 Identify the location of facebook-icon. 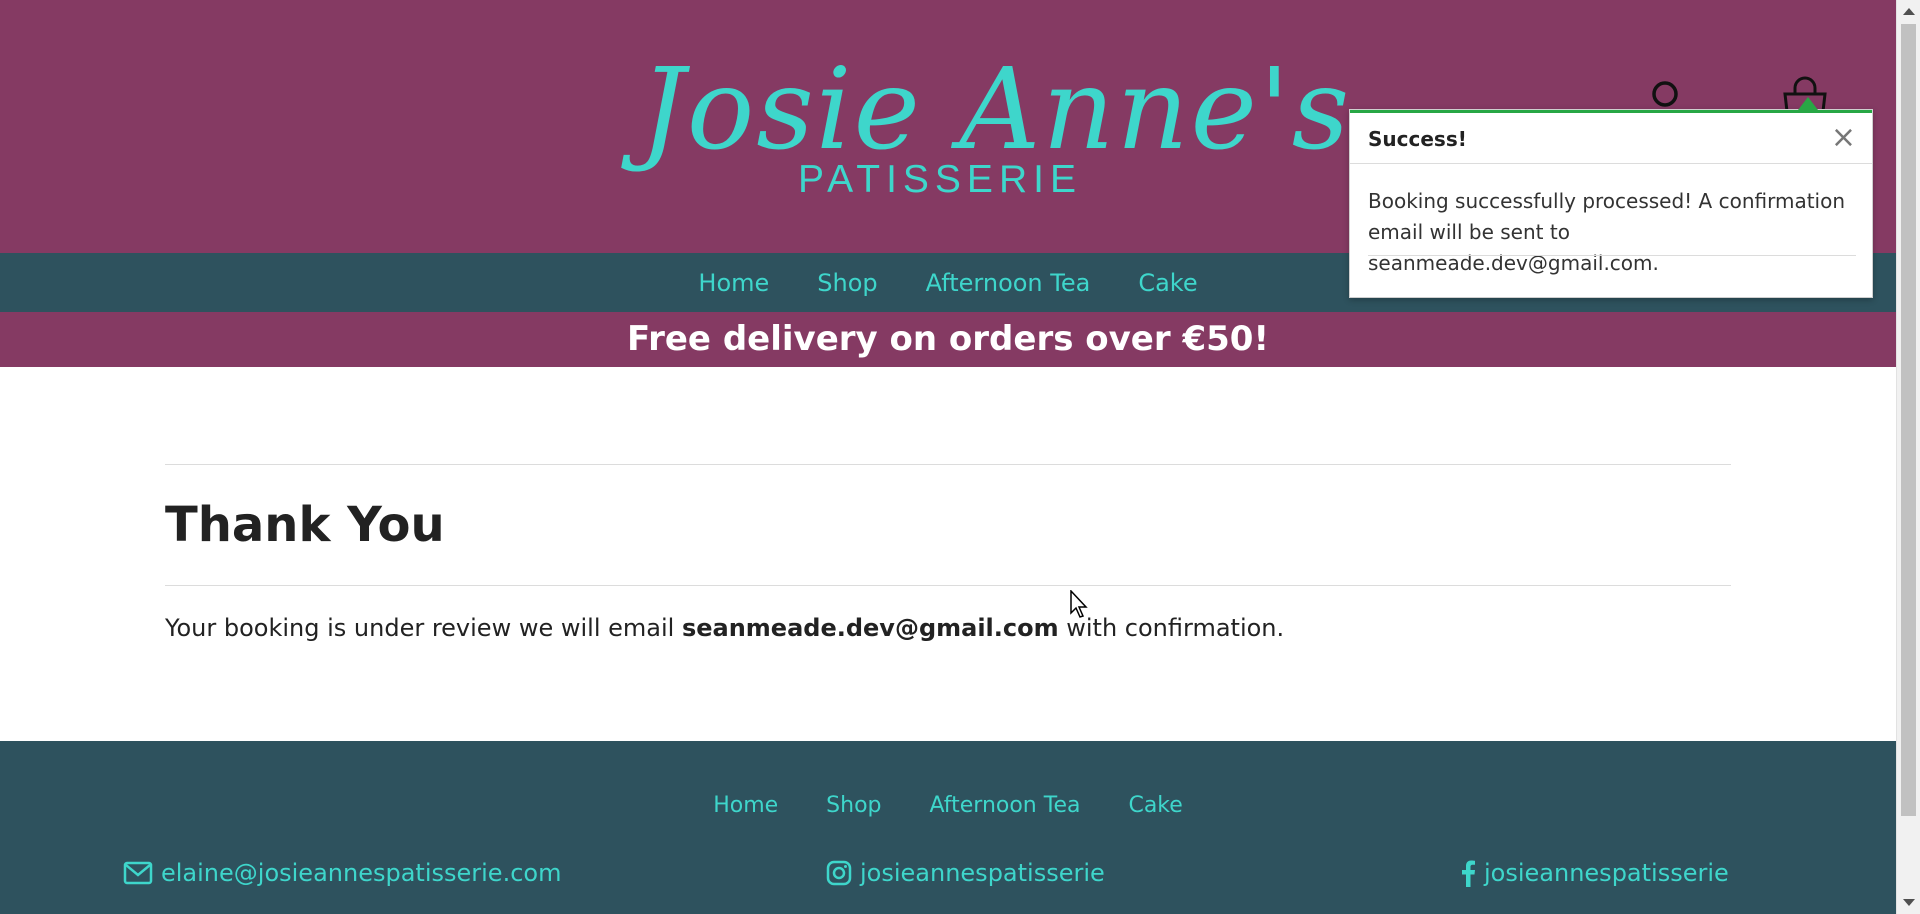
(1468, 873).